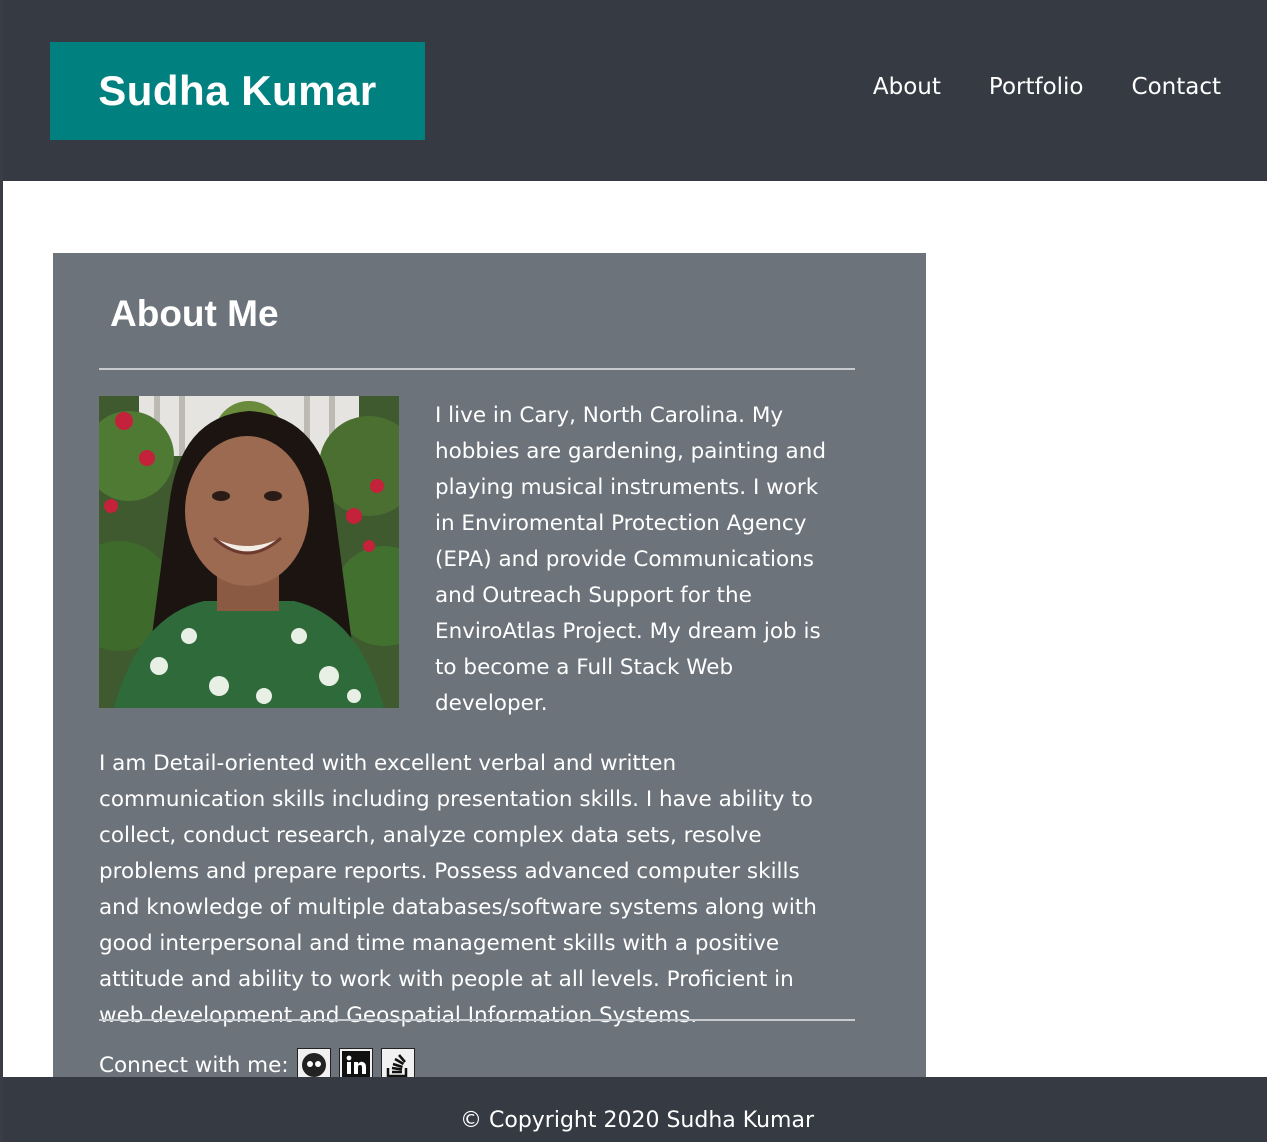  I want to click on brand-name: Sudha Kumar, so click(237, 90).